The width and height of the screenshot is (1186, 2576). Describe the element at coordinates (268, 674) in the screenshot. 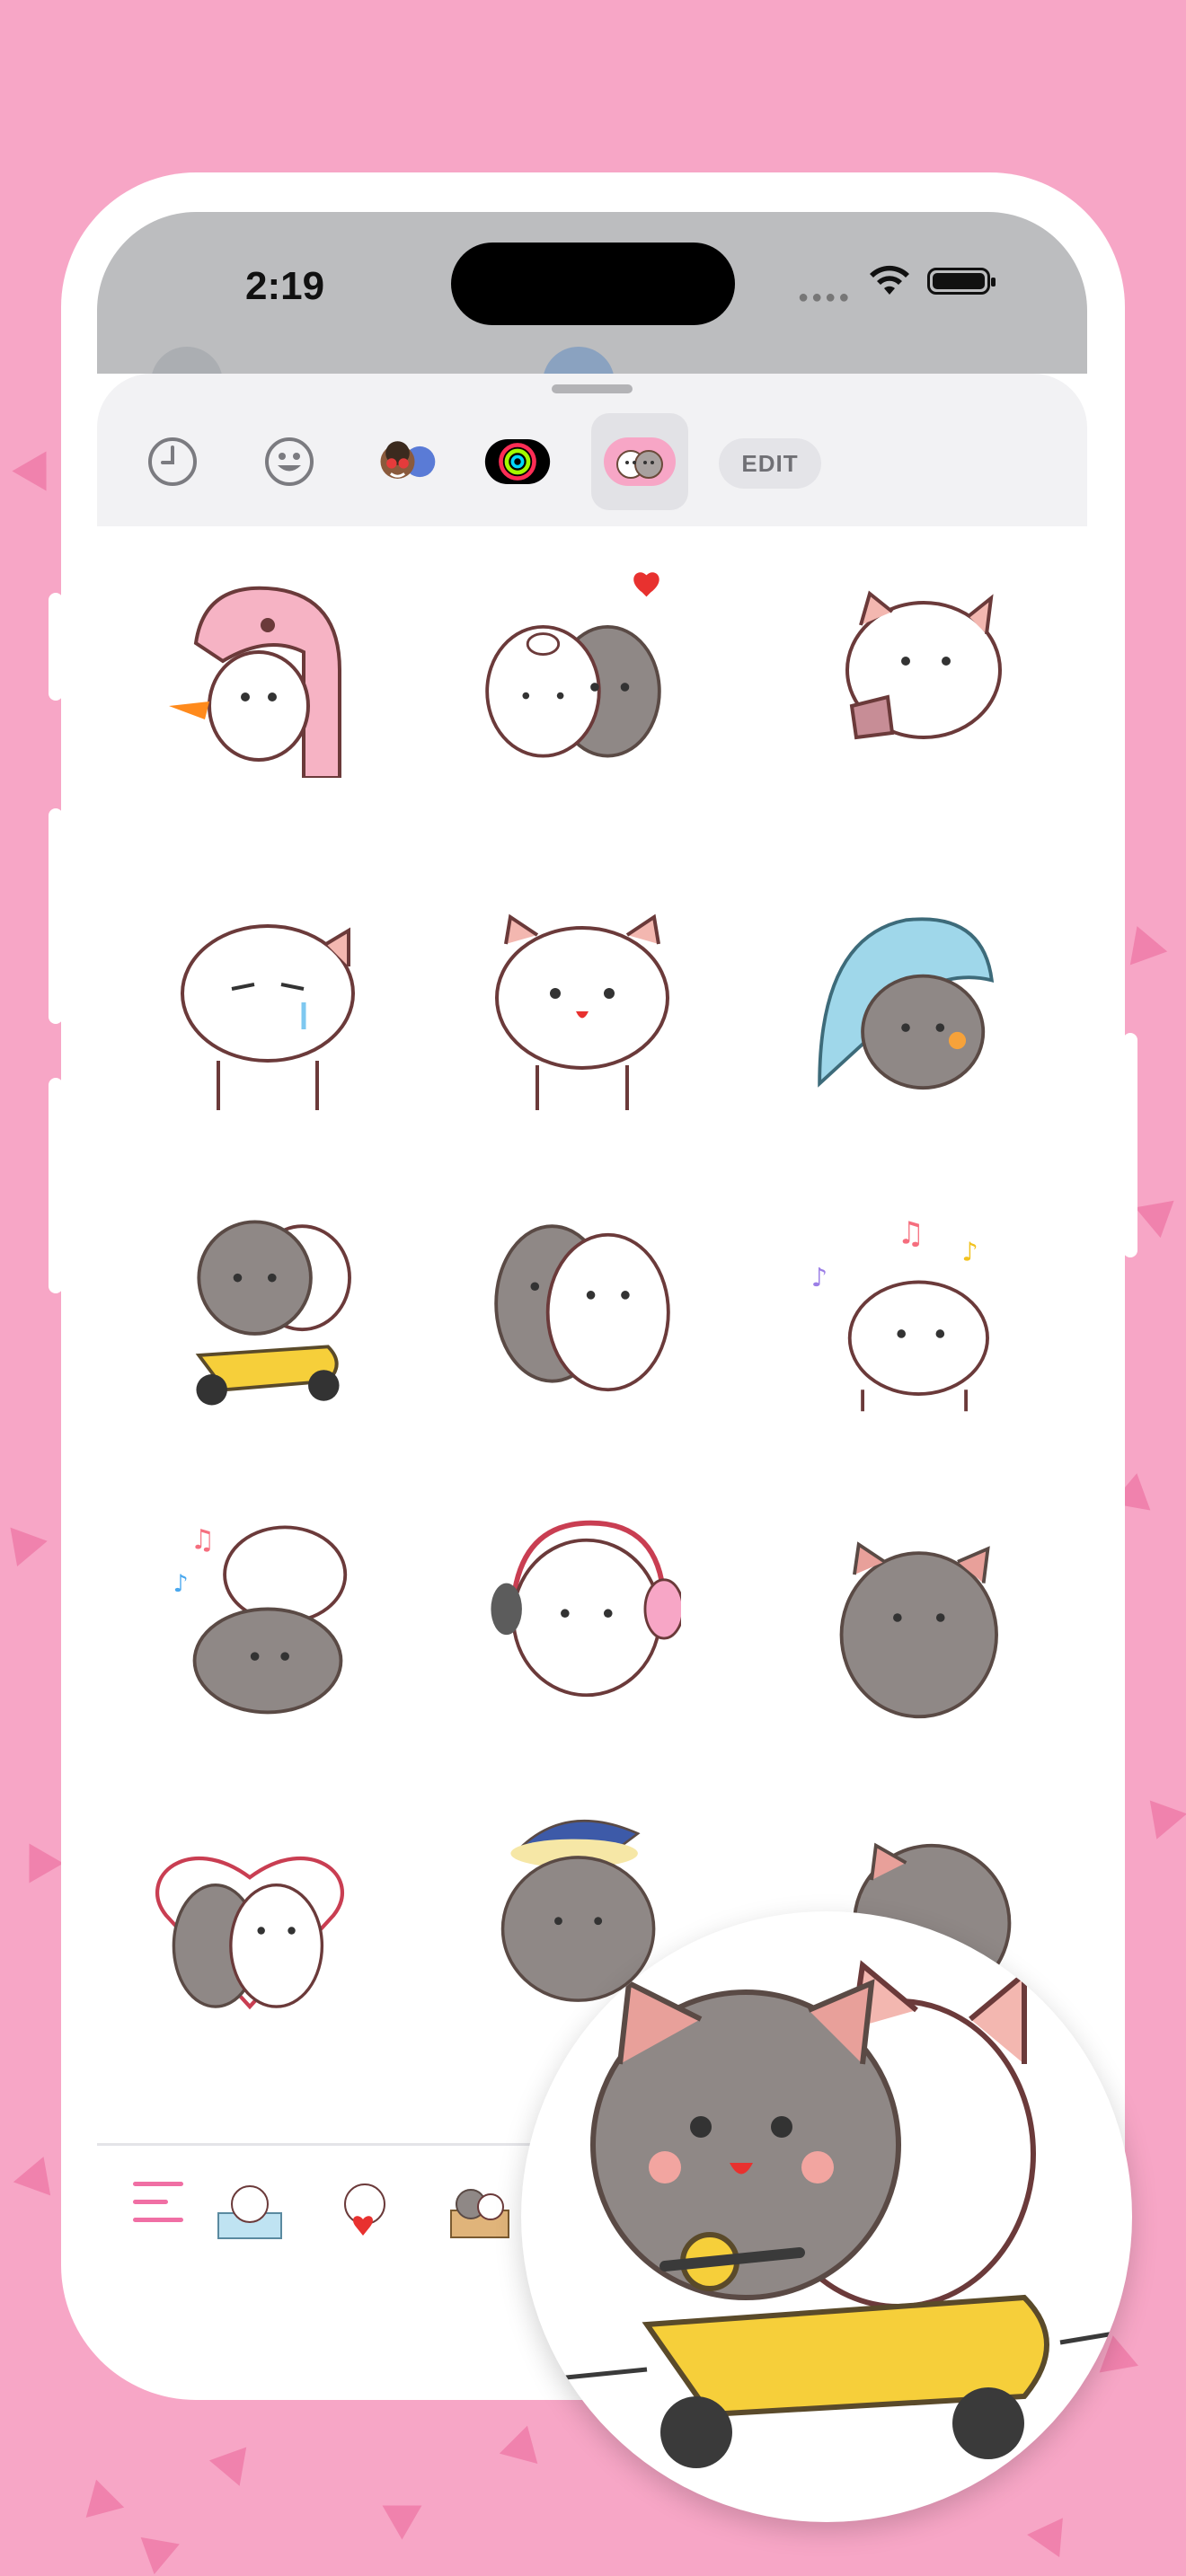

I see `sticker-pink-dino-cat-fire` at that location.